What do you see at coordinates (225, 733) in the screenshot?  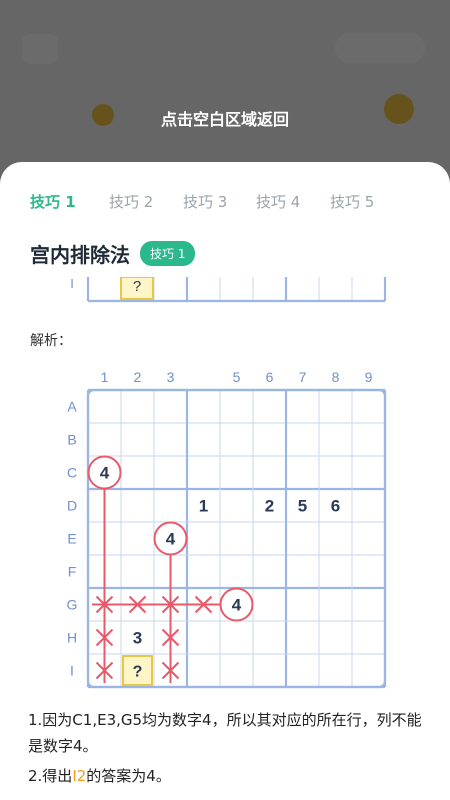 I see `explanation-step-1: 1.因为C1,E3,G5均为数字4，所以其对应的所在行，列不能是数字4。` at bounding box center [225, 733].